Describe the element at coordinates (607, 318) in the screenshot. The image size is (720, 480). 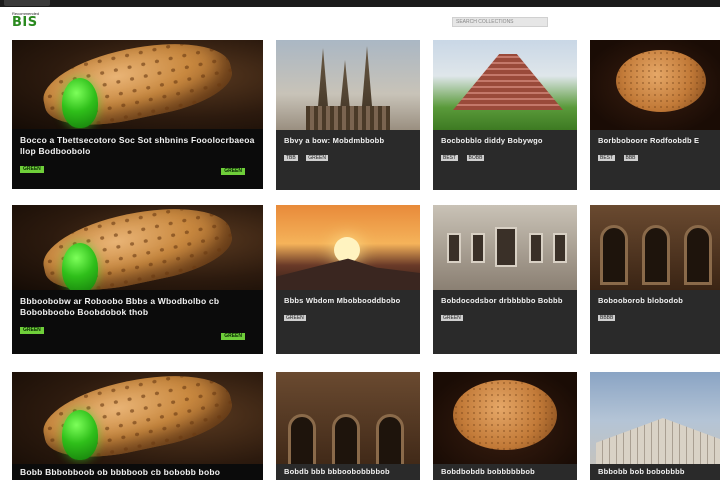
I see `tag-badge: BBBB` at that location.